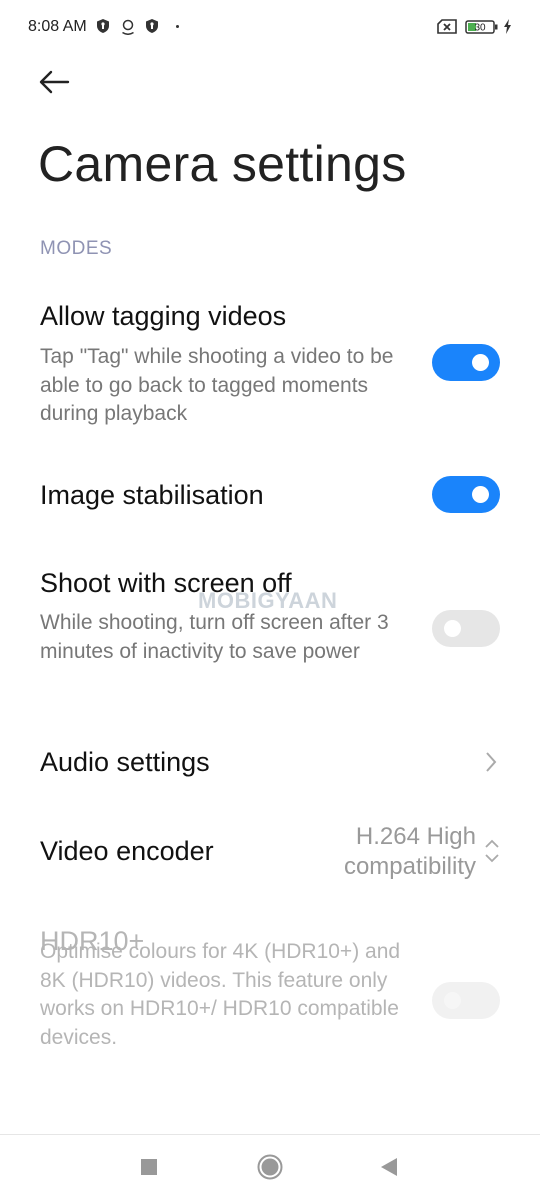 This screenshot has height=1200, width=540. Describe the element at coordinates (270, 855) in the screenshot. I see `setting-video-encoder: Video encoder H.264 High compatibility` at that location.